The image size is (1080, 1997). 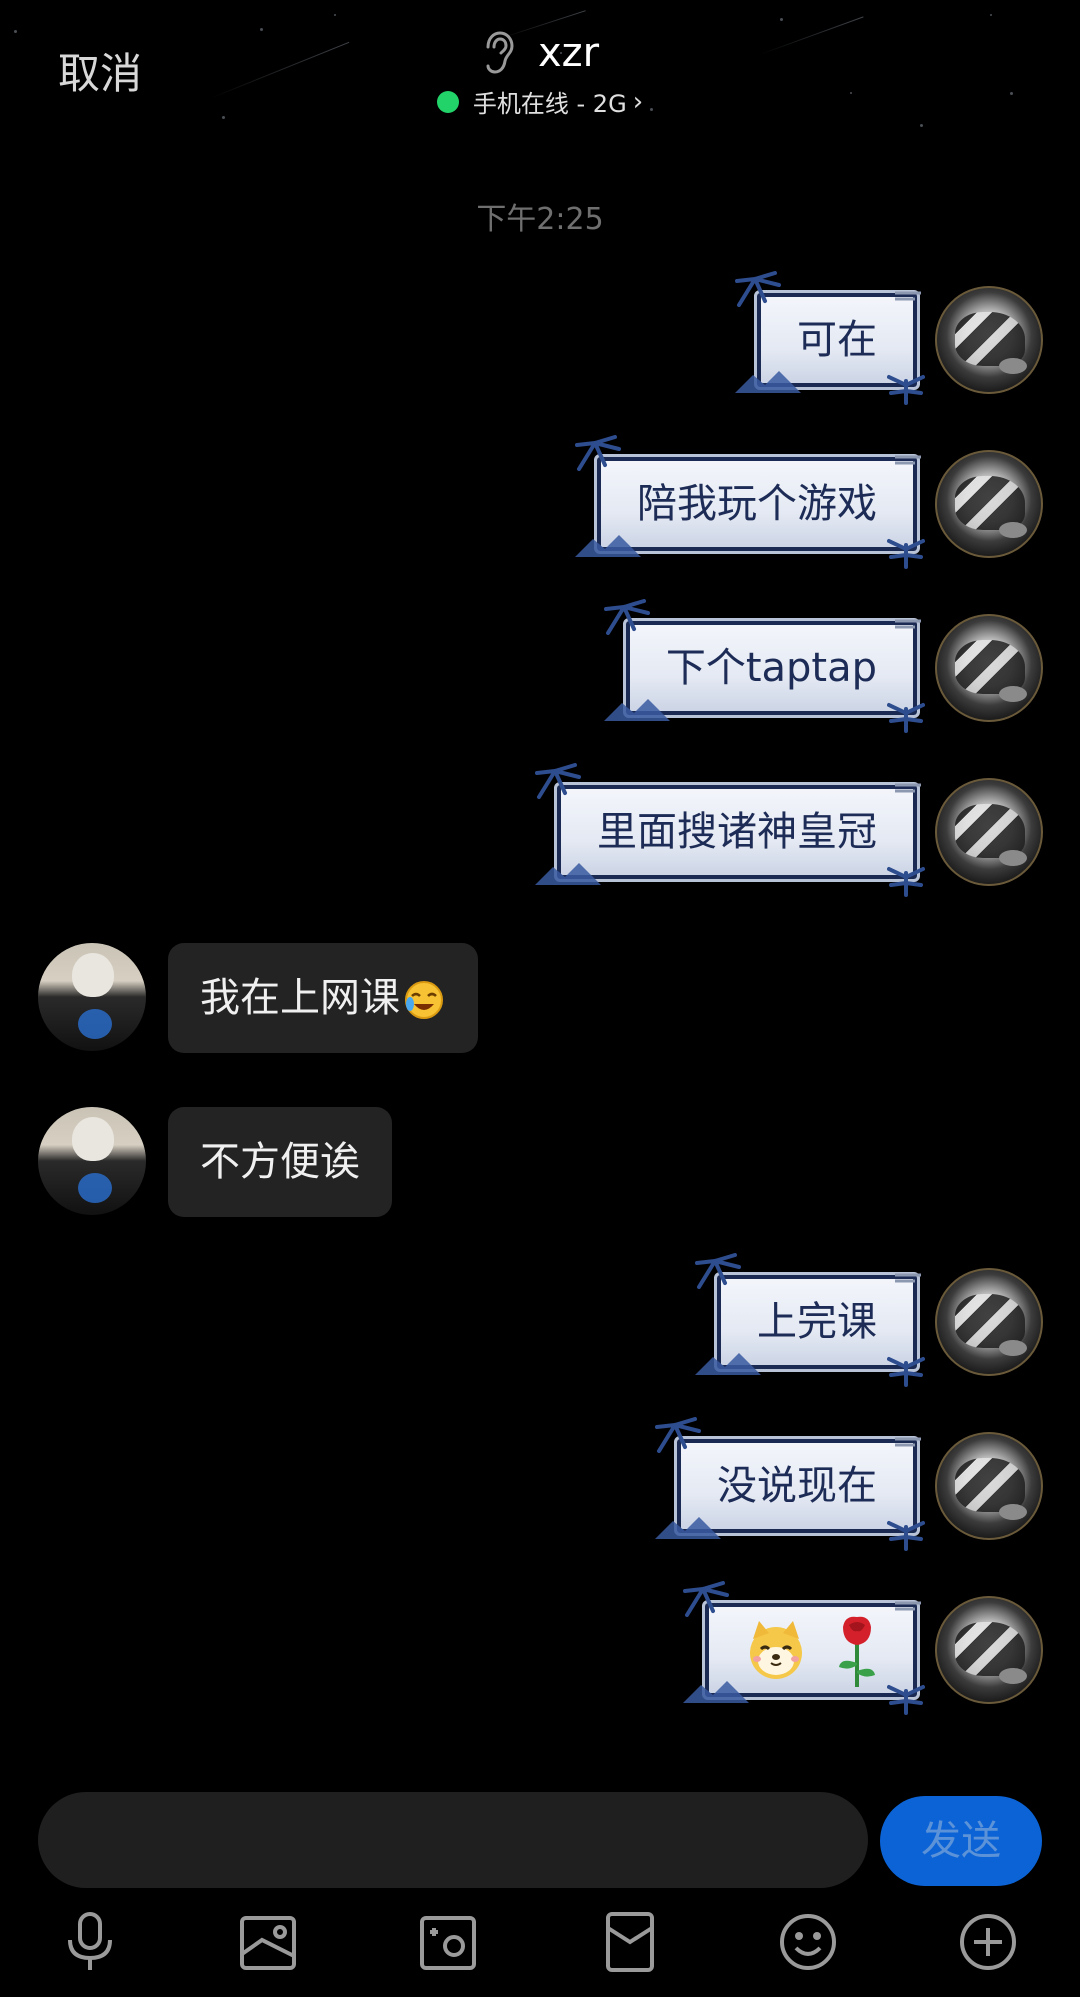 I want to click on ear-icon, so click(x=500, y=52).